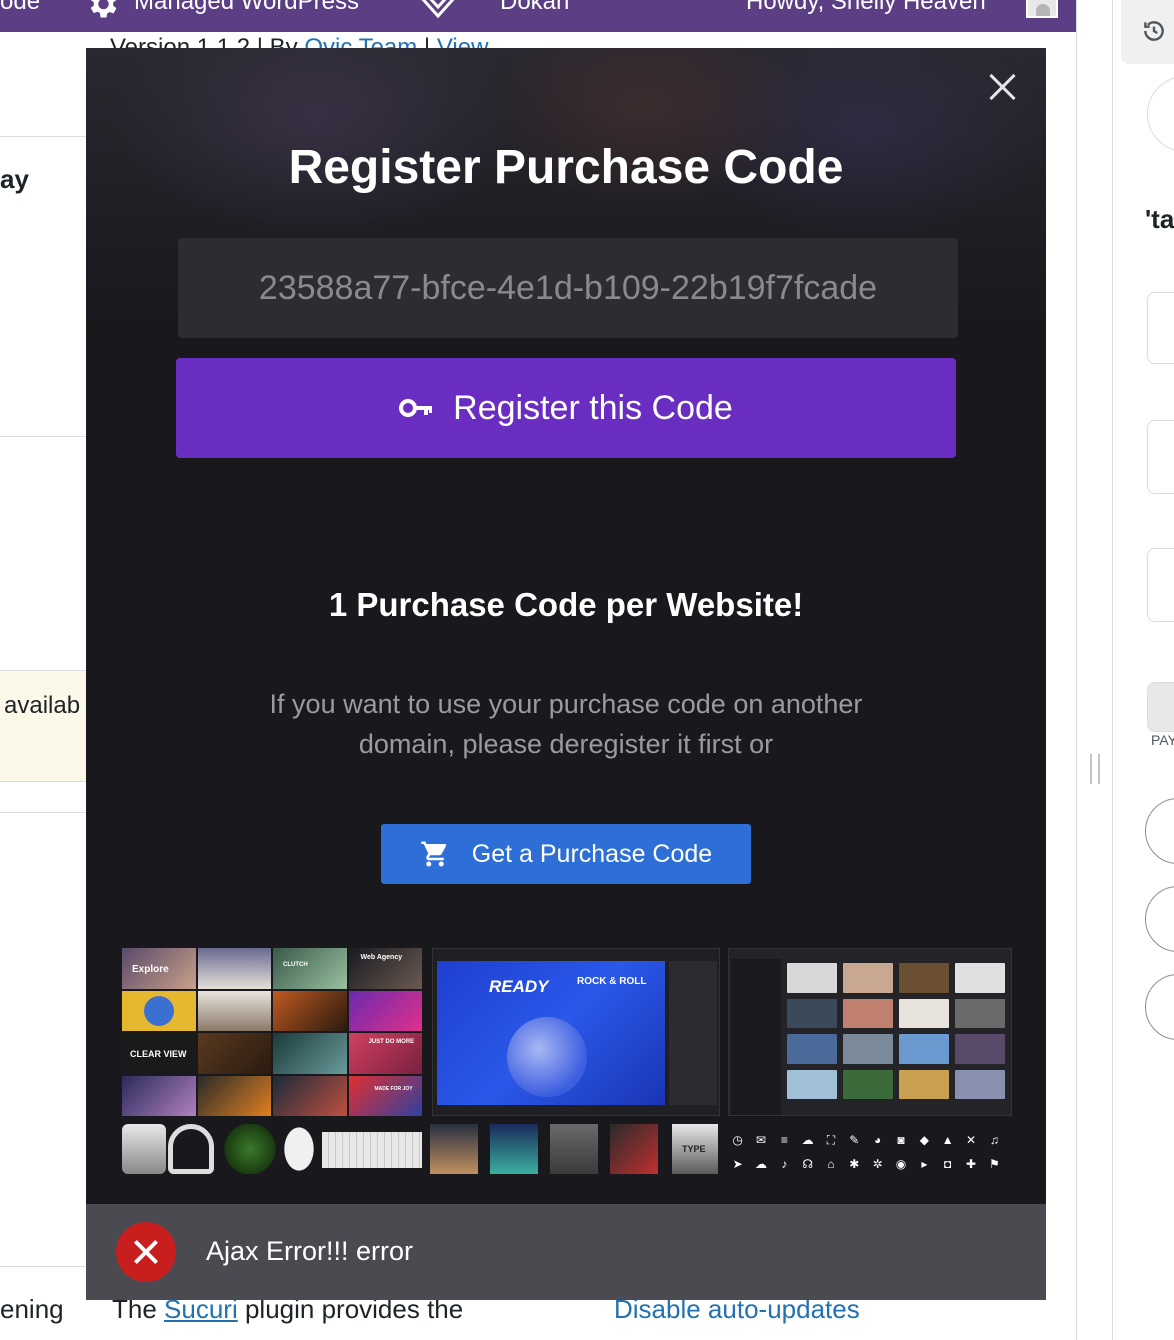 Image resolution: width=1174 pixels, height=1340 pixels. What do you see at coordinates (693, 1033) in the screenshot?
I see `editor-settings-panel` at bounding box center [693, 1033].